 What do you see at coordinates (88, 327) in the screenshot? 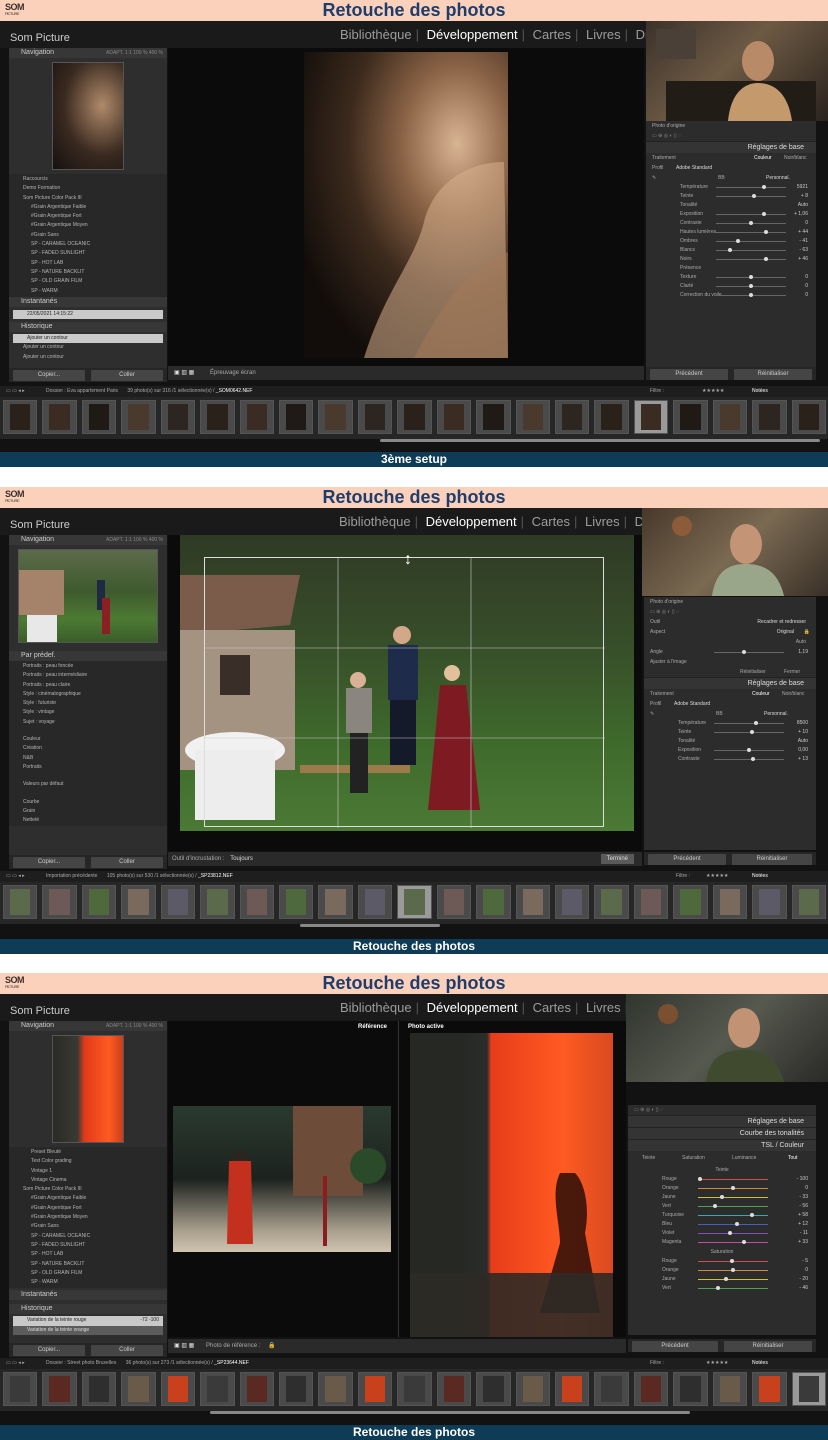
I see `history-header: Historique` at bounding box center [88, 327].